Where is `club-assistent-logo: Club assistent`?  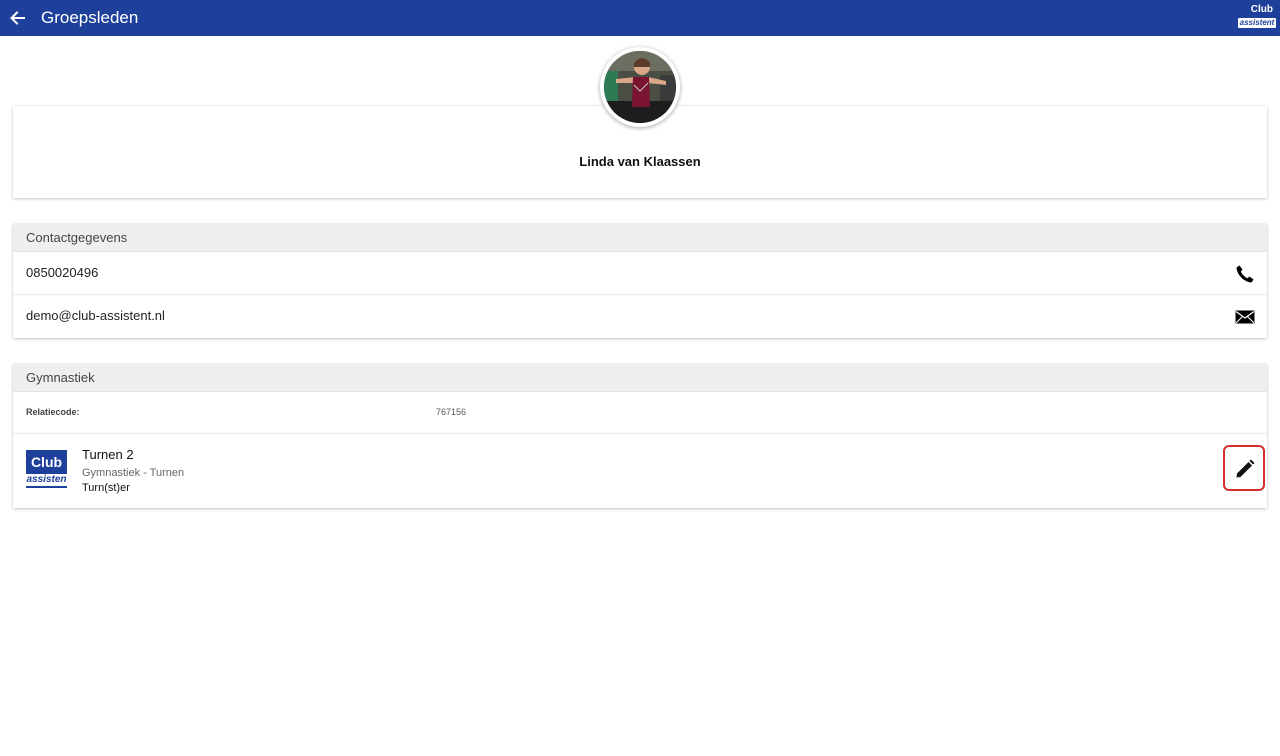
club-assistent-logo: Club assistent is located at coordinates (1257, 18).